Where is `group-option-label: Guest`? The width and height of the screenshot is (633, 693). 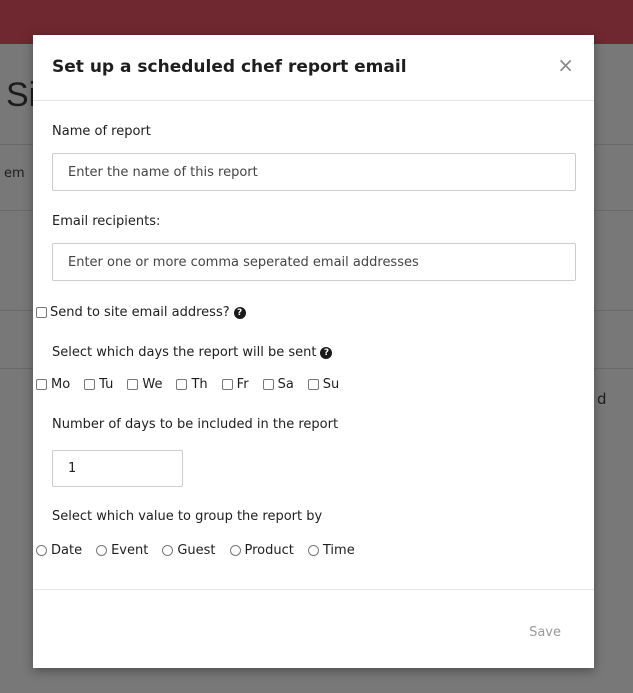
group-option-label: Guest is located at coordinates (196, 550).